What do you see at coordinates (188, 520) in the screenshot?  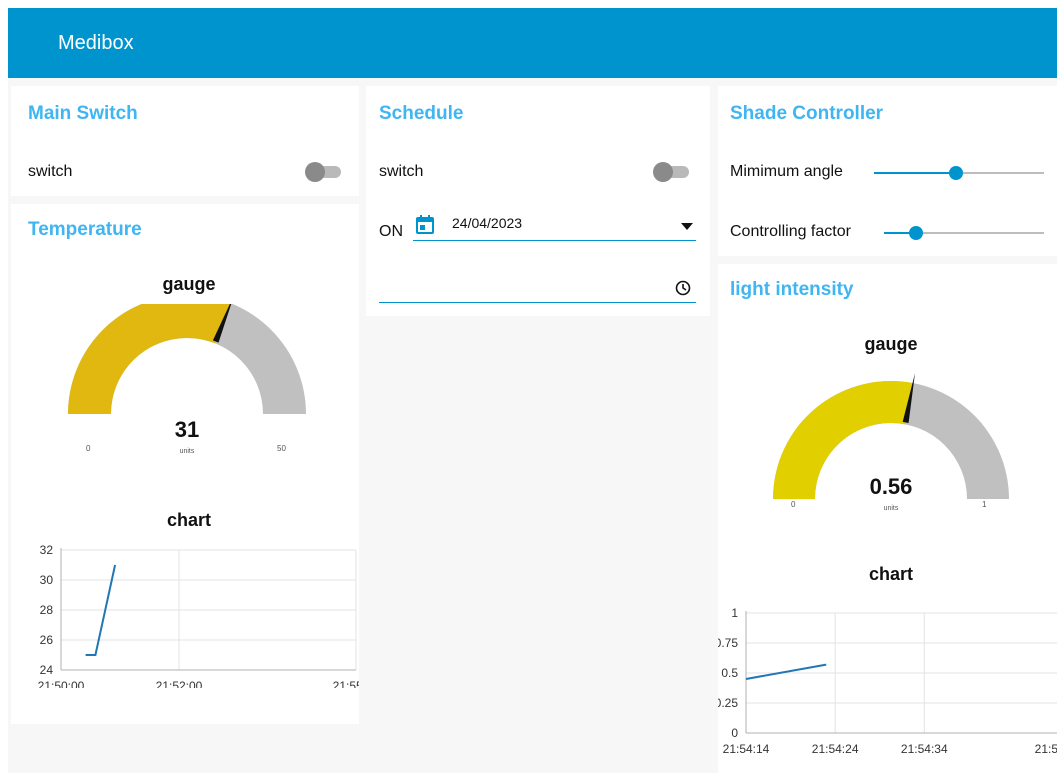 I see `temperature-chart-title: chart` at bounding box center [188, 520].